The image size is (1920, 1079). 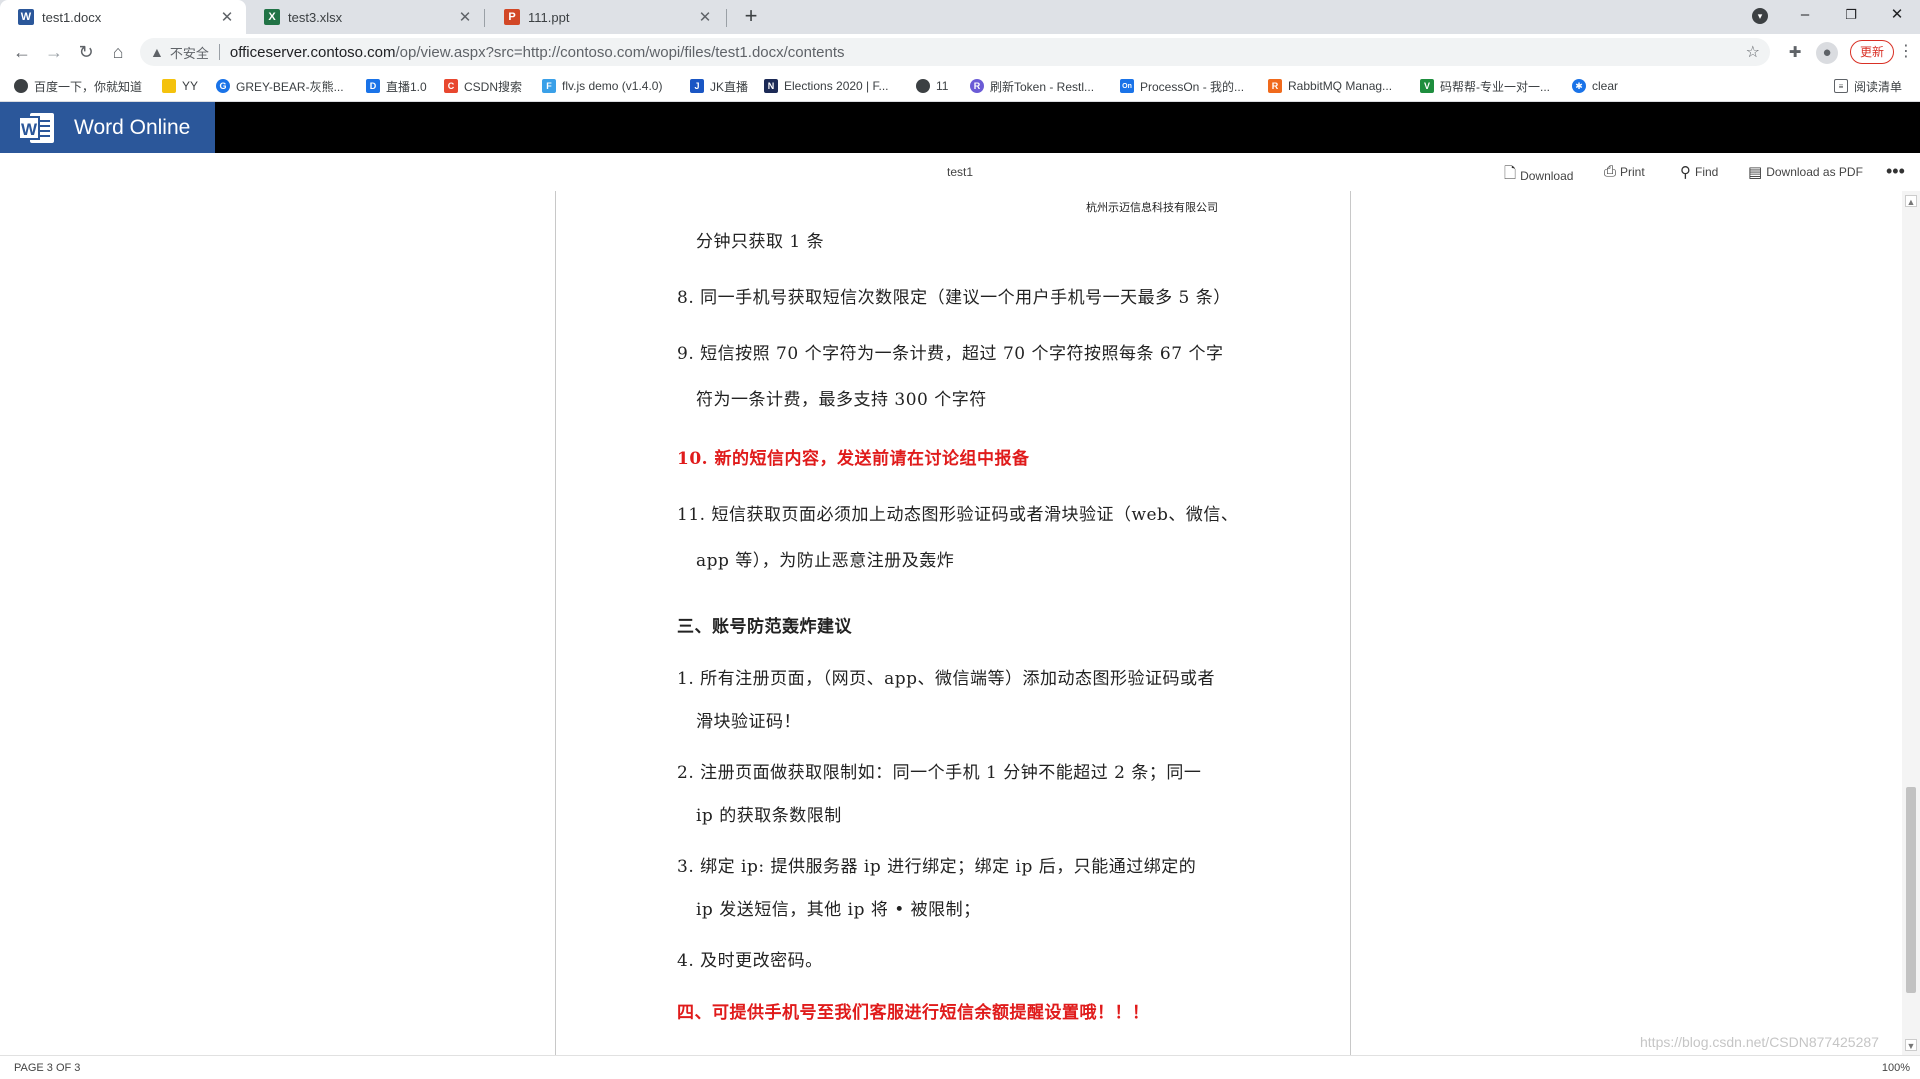 I want to click on doc-line: 滑块验证码！, so click(x=748, y=722).